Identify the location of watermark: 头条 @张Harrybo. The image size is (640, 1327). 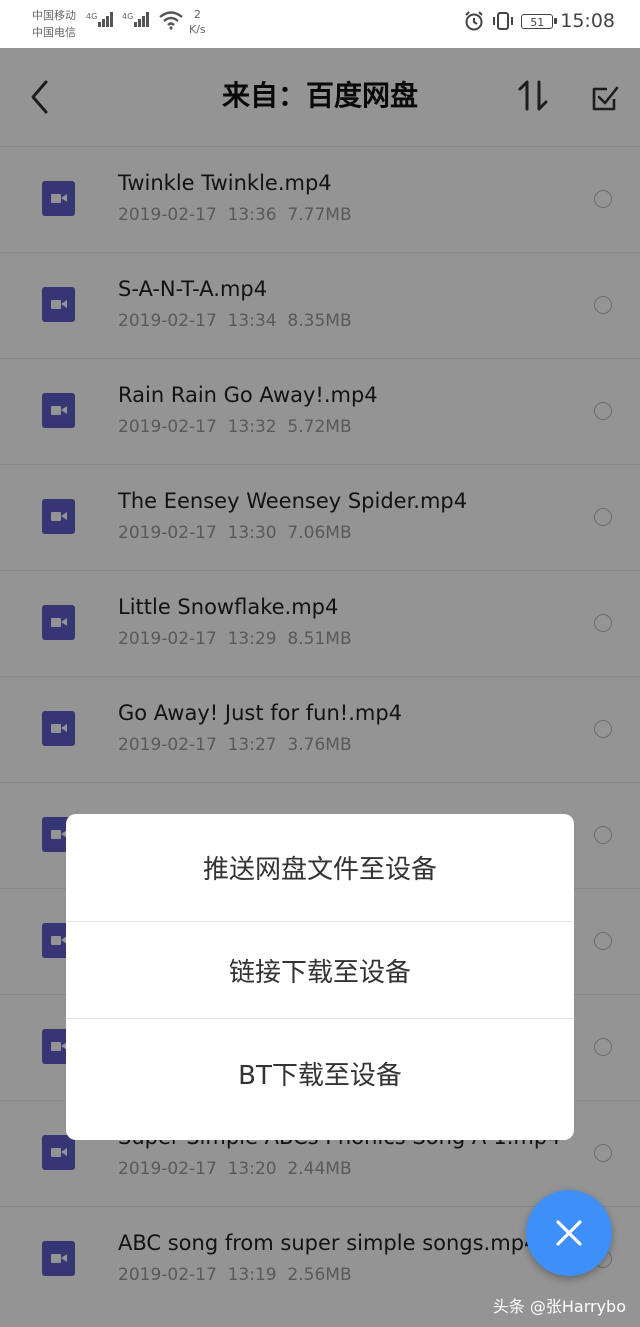
(559, 1306).